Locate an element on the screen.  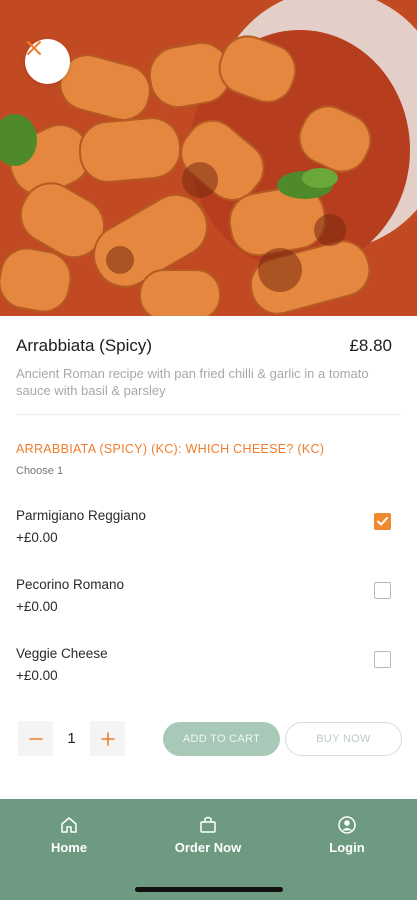
user-circle-icon is located at coordinates (347, 825).